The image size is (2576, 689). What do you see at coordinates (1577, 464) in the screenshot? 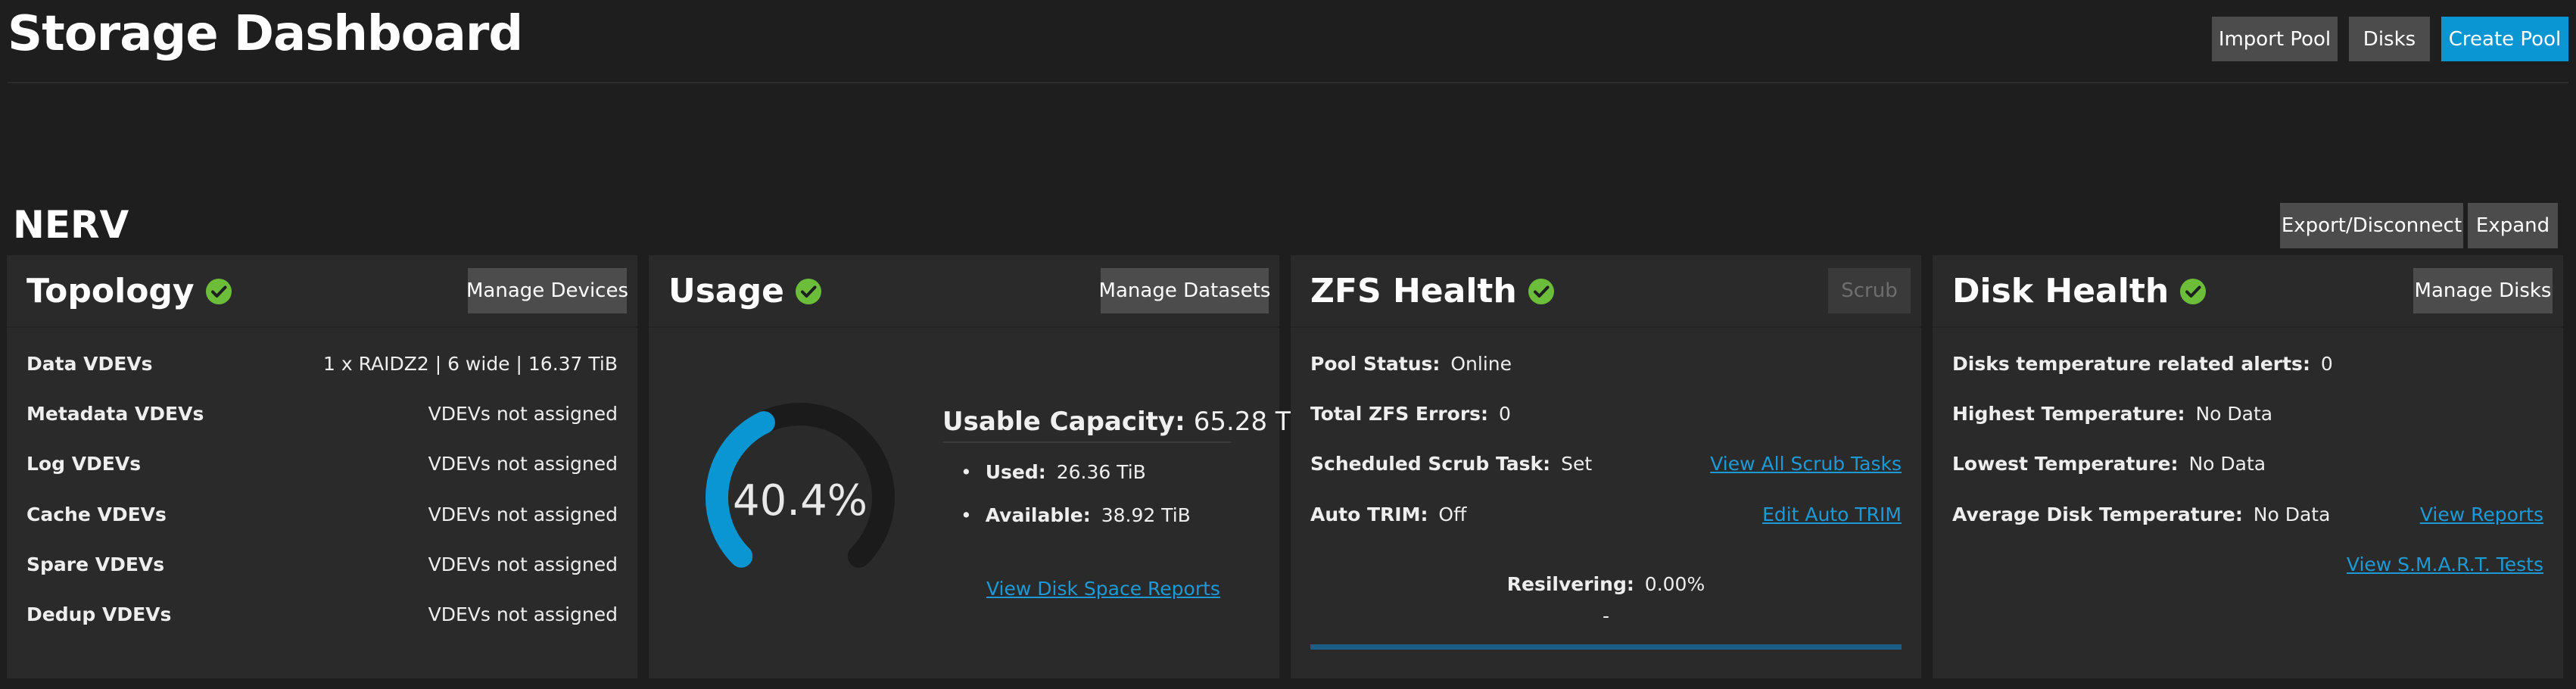
I see `scheduled-scrub-task-value: Set` at bounding box center [1577, 464].